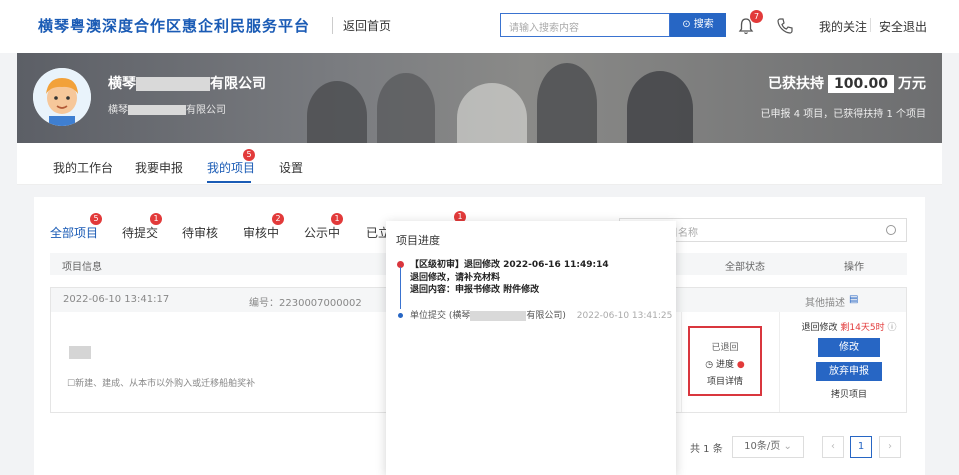  Describe the element at coordinates (159, 167) in the screenshot. I see `tab-apply: 我要申报` at that location.